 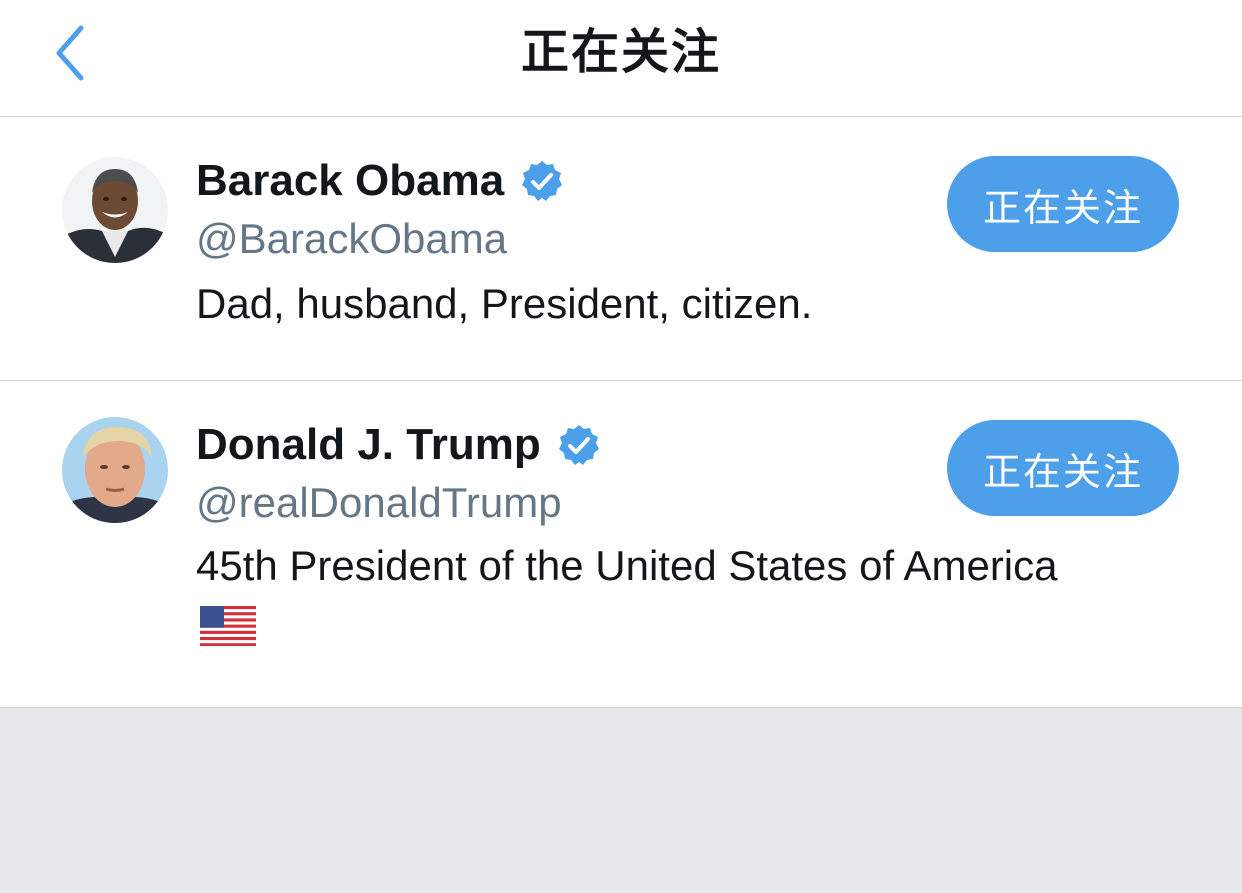 I want to click on name-line: Barack Obama, so click(x=380, y=181).